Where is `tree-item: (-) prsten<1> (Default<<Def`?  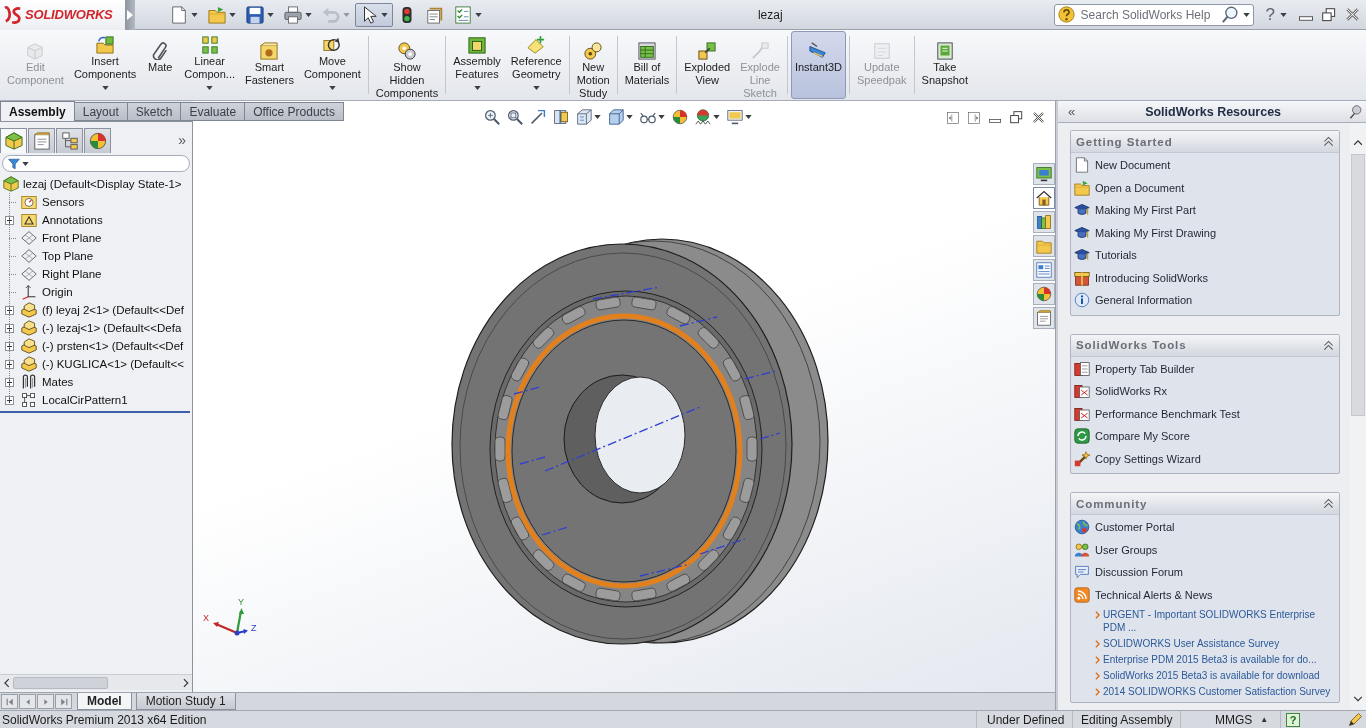 tree-item: (-) prsten<1> (Default<<Def is located at coordinates (96, 346).